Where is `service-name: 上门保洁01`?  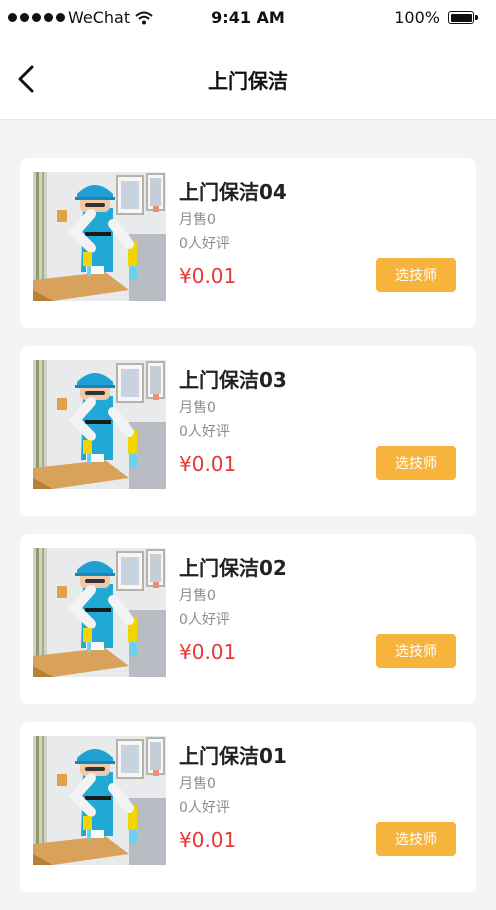
service-name: 上门保洁01 is located at coordinates (233, 756).